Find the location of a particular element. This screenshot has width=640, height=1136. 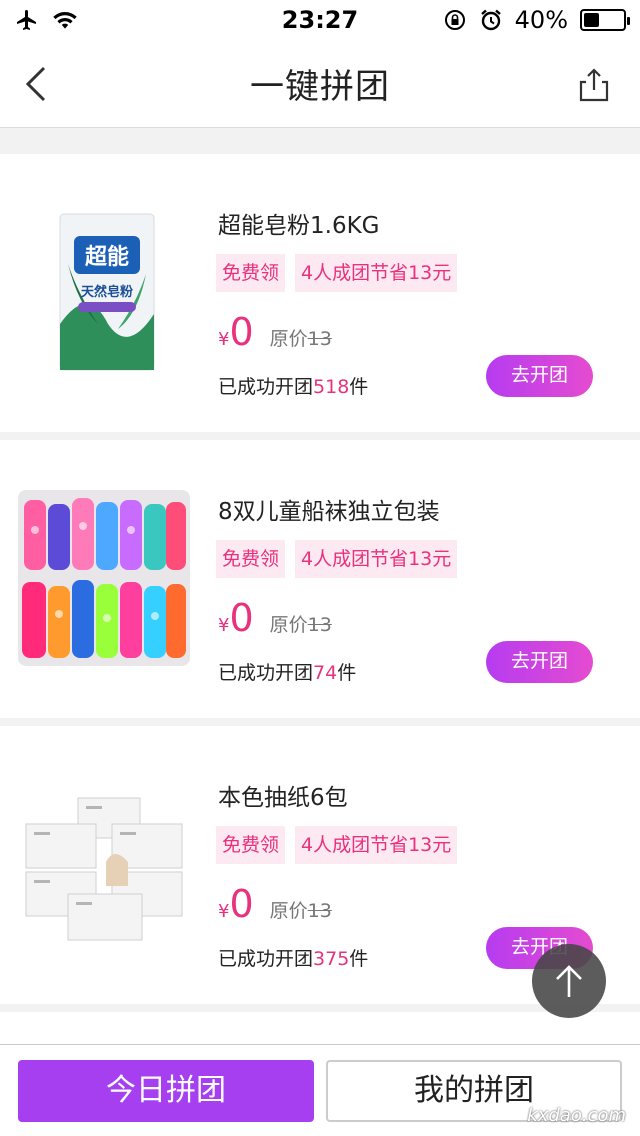

sold-count-row: 已成功开团74件 is located at coordinates (287, 671).